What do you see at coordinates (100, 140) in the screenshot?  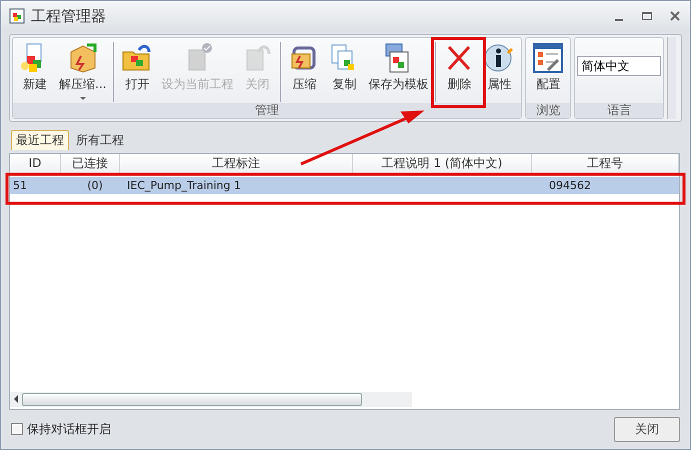 I see `tab: 所有工程` at bounding box center [100, 140].